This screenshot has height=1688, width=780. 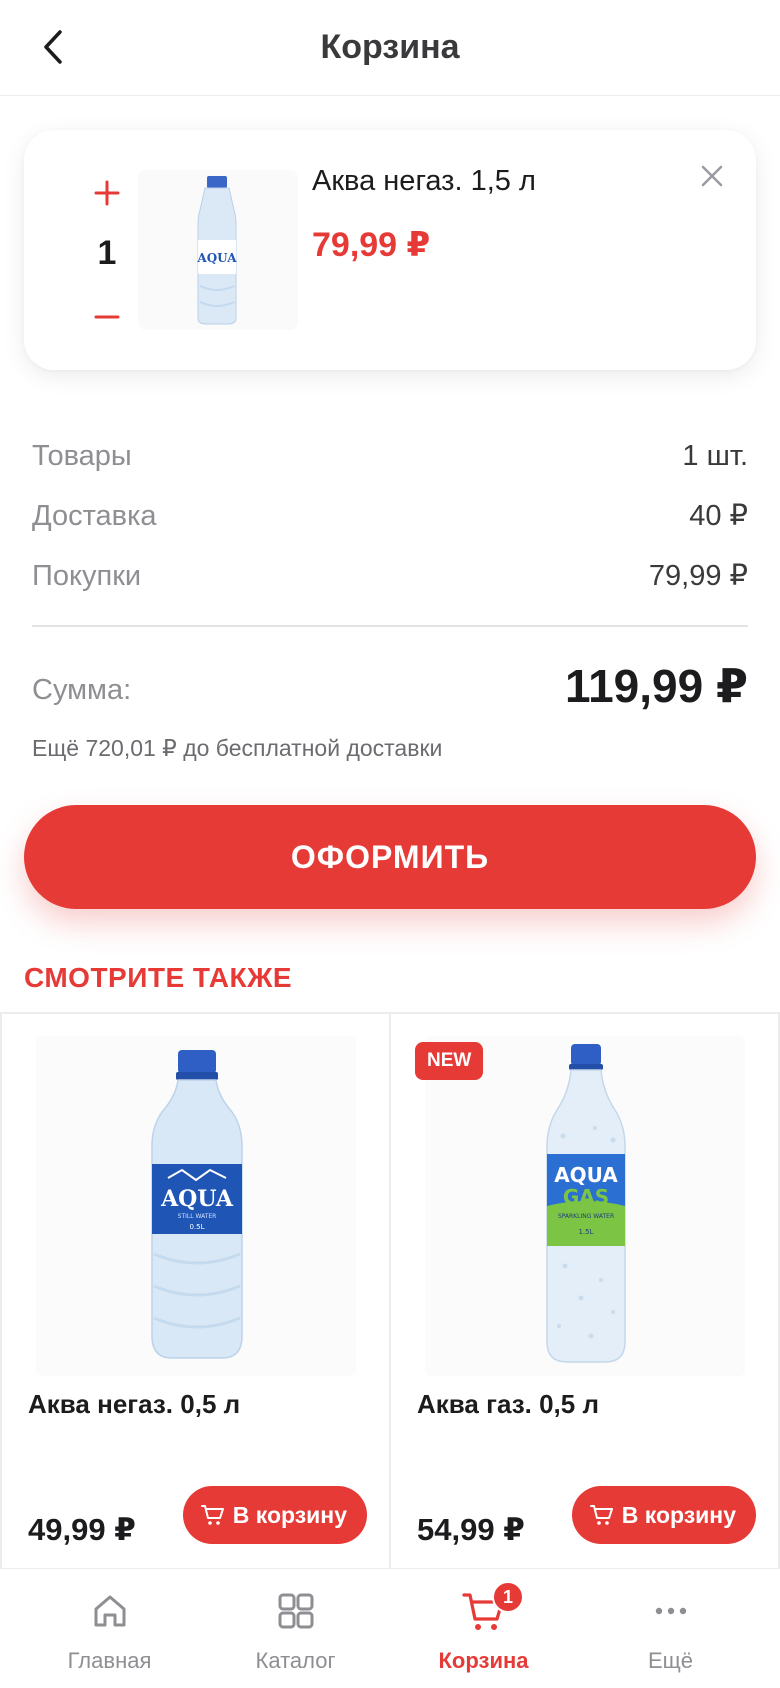 I want to click on product-price: 54,99 ₽, so click(x=471, y=1529).